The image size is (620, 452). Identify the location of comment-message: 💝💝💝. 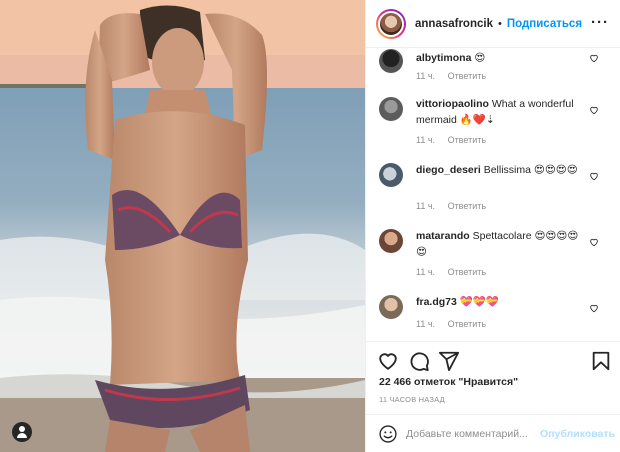
(479, 302).